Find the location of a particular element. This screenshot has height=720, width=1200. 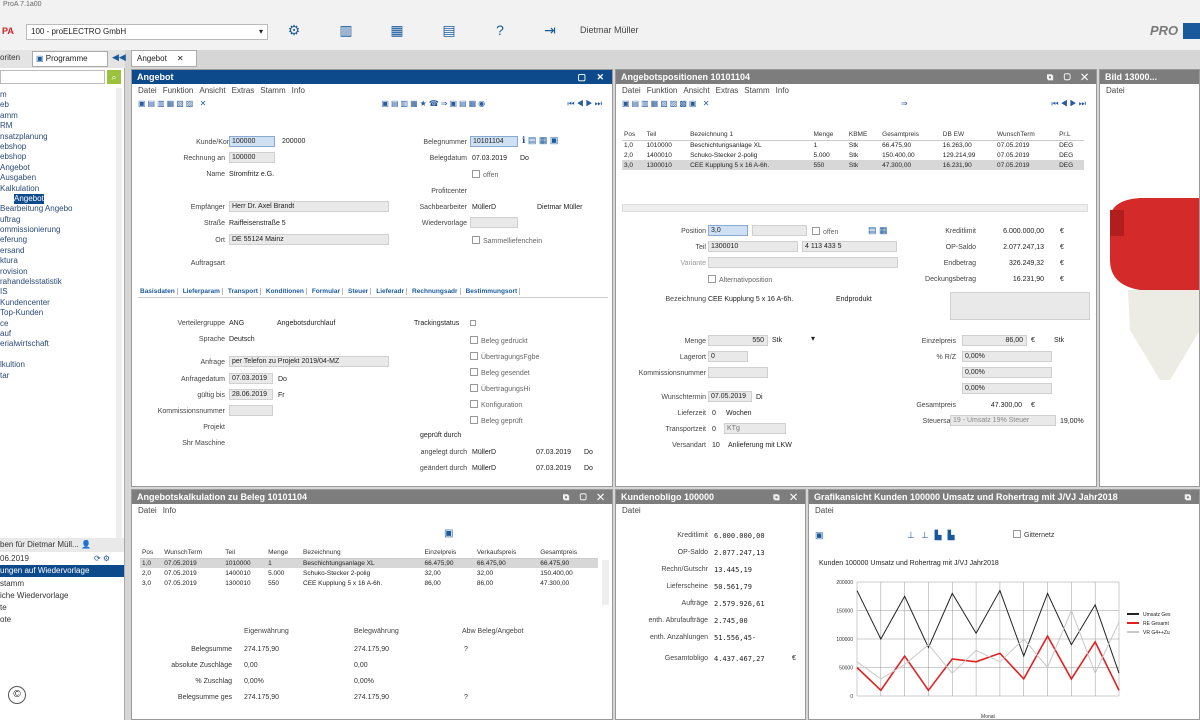

tab-formular: Formular is located at coordinates (326, 291).